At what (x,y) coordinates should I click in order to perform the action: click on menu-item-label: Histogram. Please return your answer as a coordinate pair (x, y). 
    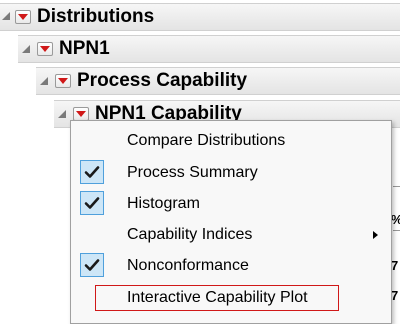
    Looking at the image, I should click on (163, 203).